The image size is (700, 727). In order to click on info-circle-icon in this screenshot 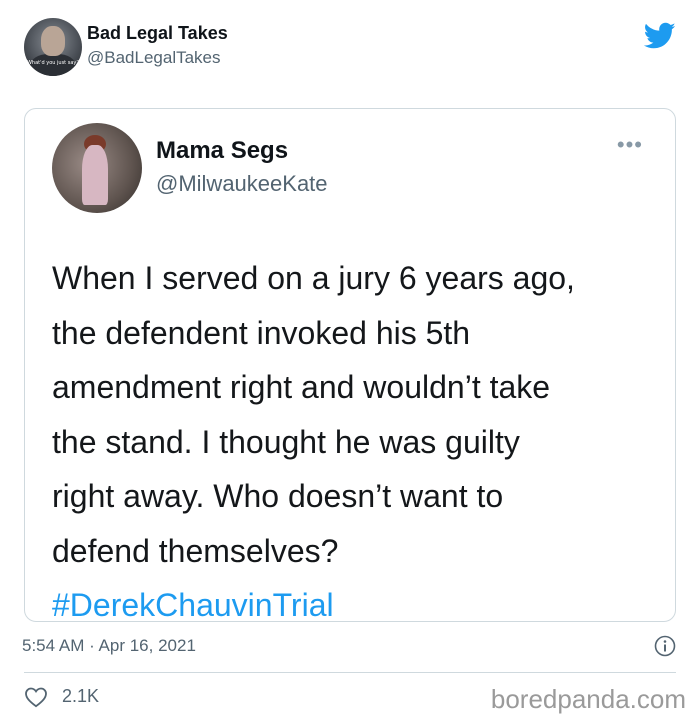, I will do `click(665, 646)`.